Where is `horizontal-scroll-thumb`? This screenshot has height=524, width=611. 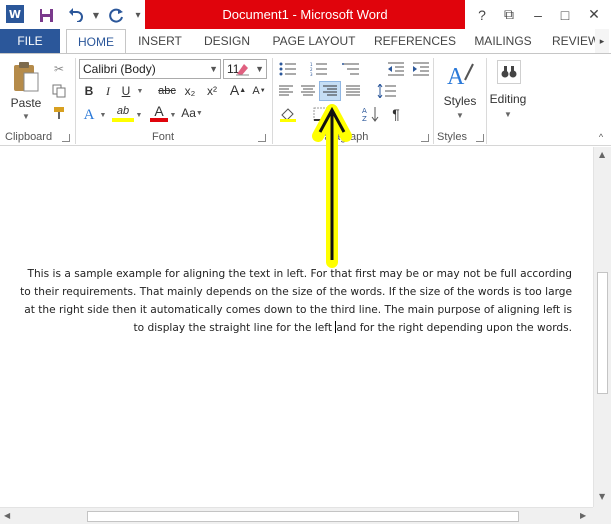 horizontal-scroll-thumb is located at coordinates (303, 516).